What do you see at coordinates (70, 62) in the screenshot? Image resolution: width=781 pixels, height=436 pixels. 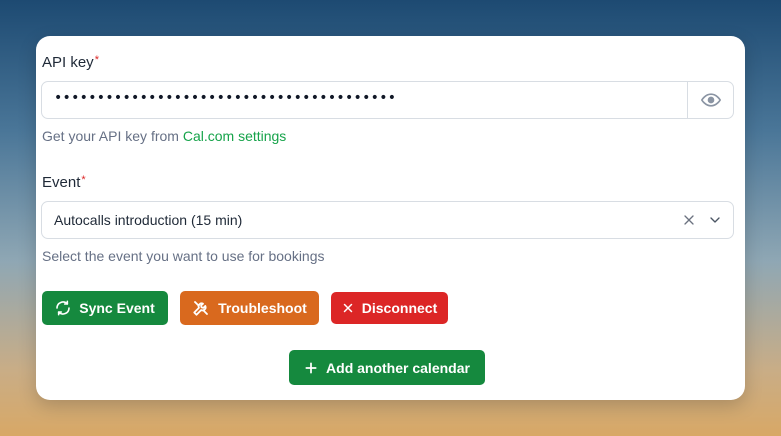 I see `api-key-label: API key*` at bounding box center [70, 62].